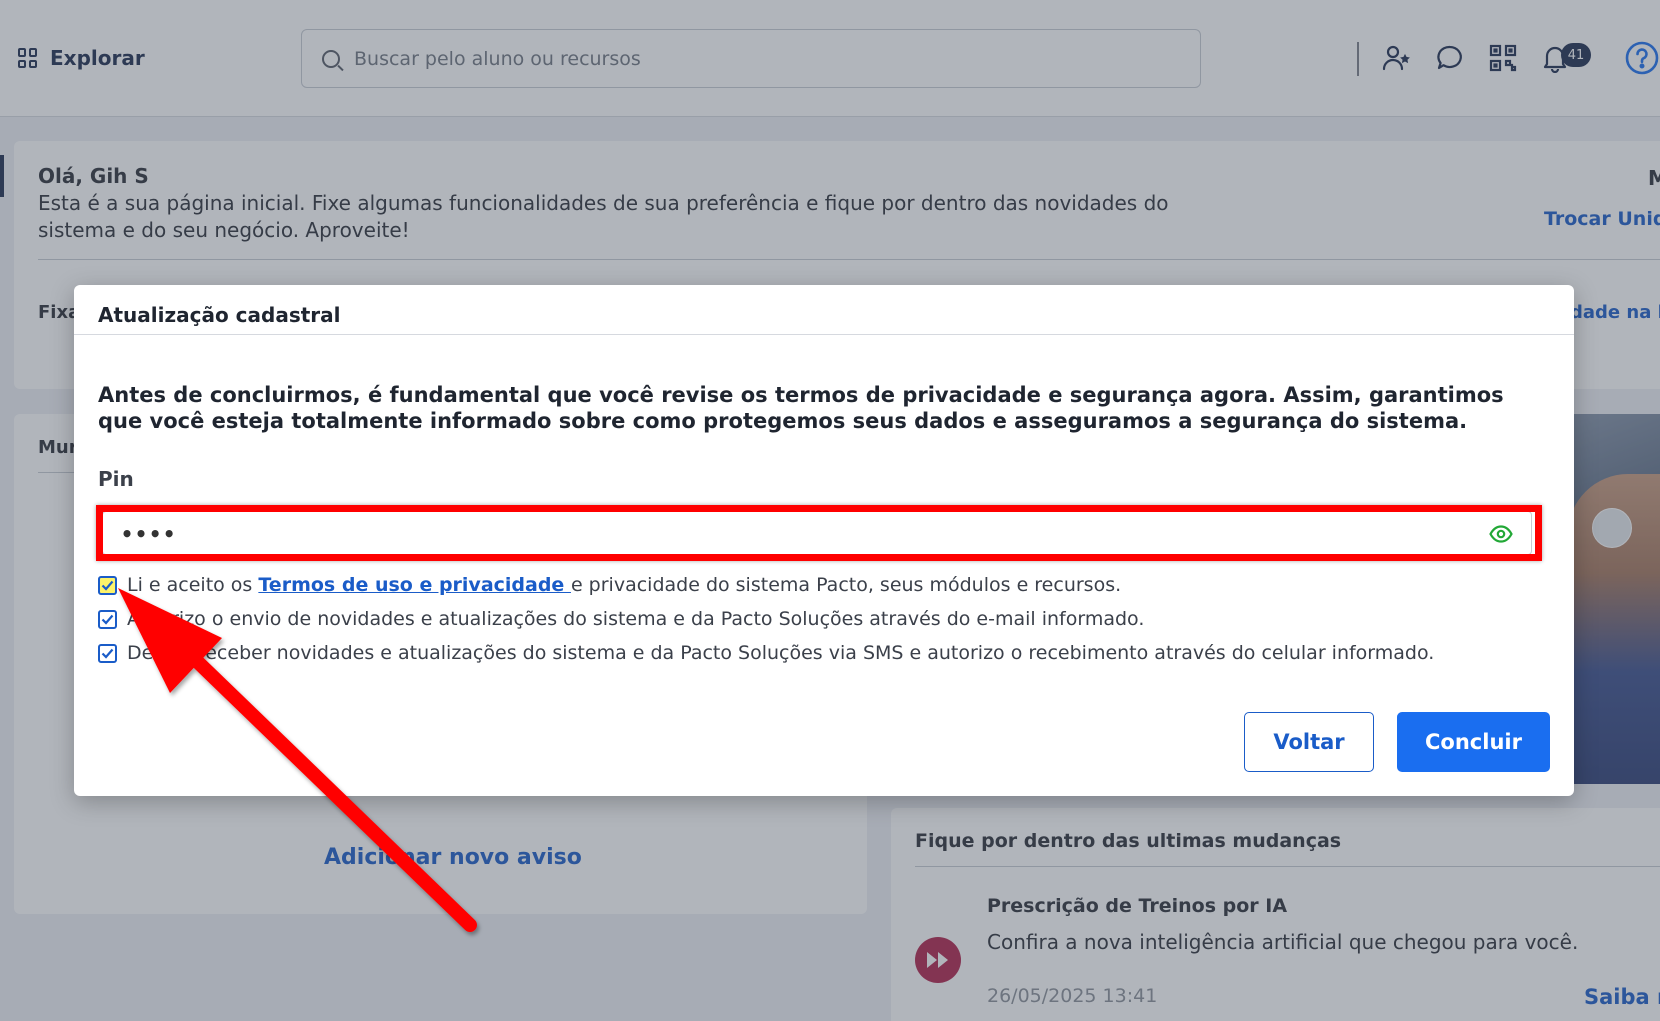 The image size is (1660, 1021). Describe the element at coordinates (1501, 534) in the screenshot. I see `eye-icon` at that location.